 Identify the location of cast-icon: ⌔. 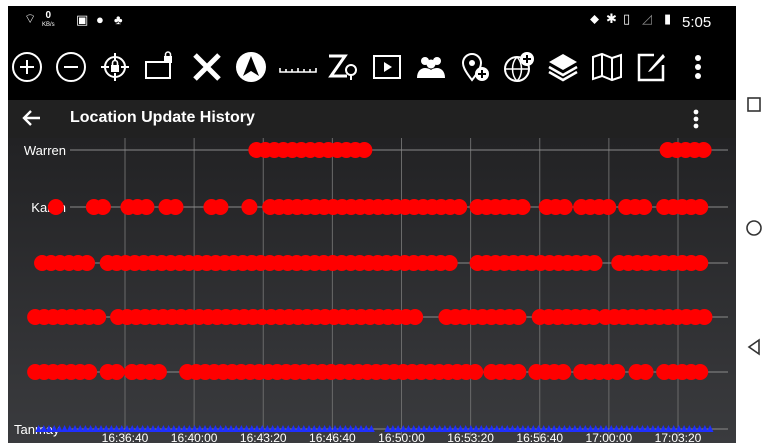
(30, 18).